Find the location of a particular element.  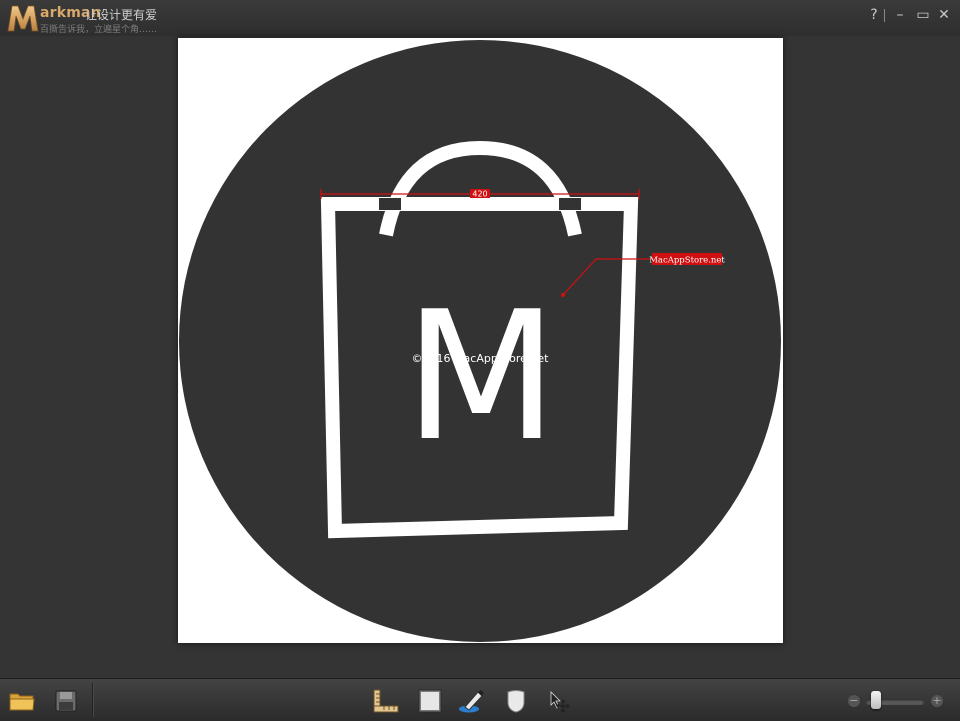

minimize-button: – is located at coordinates (900, 15).